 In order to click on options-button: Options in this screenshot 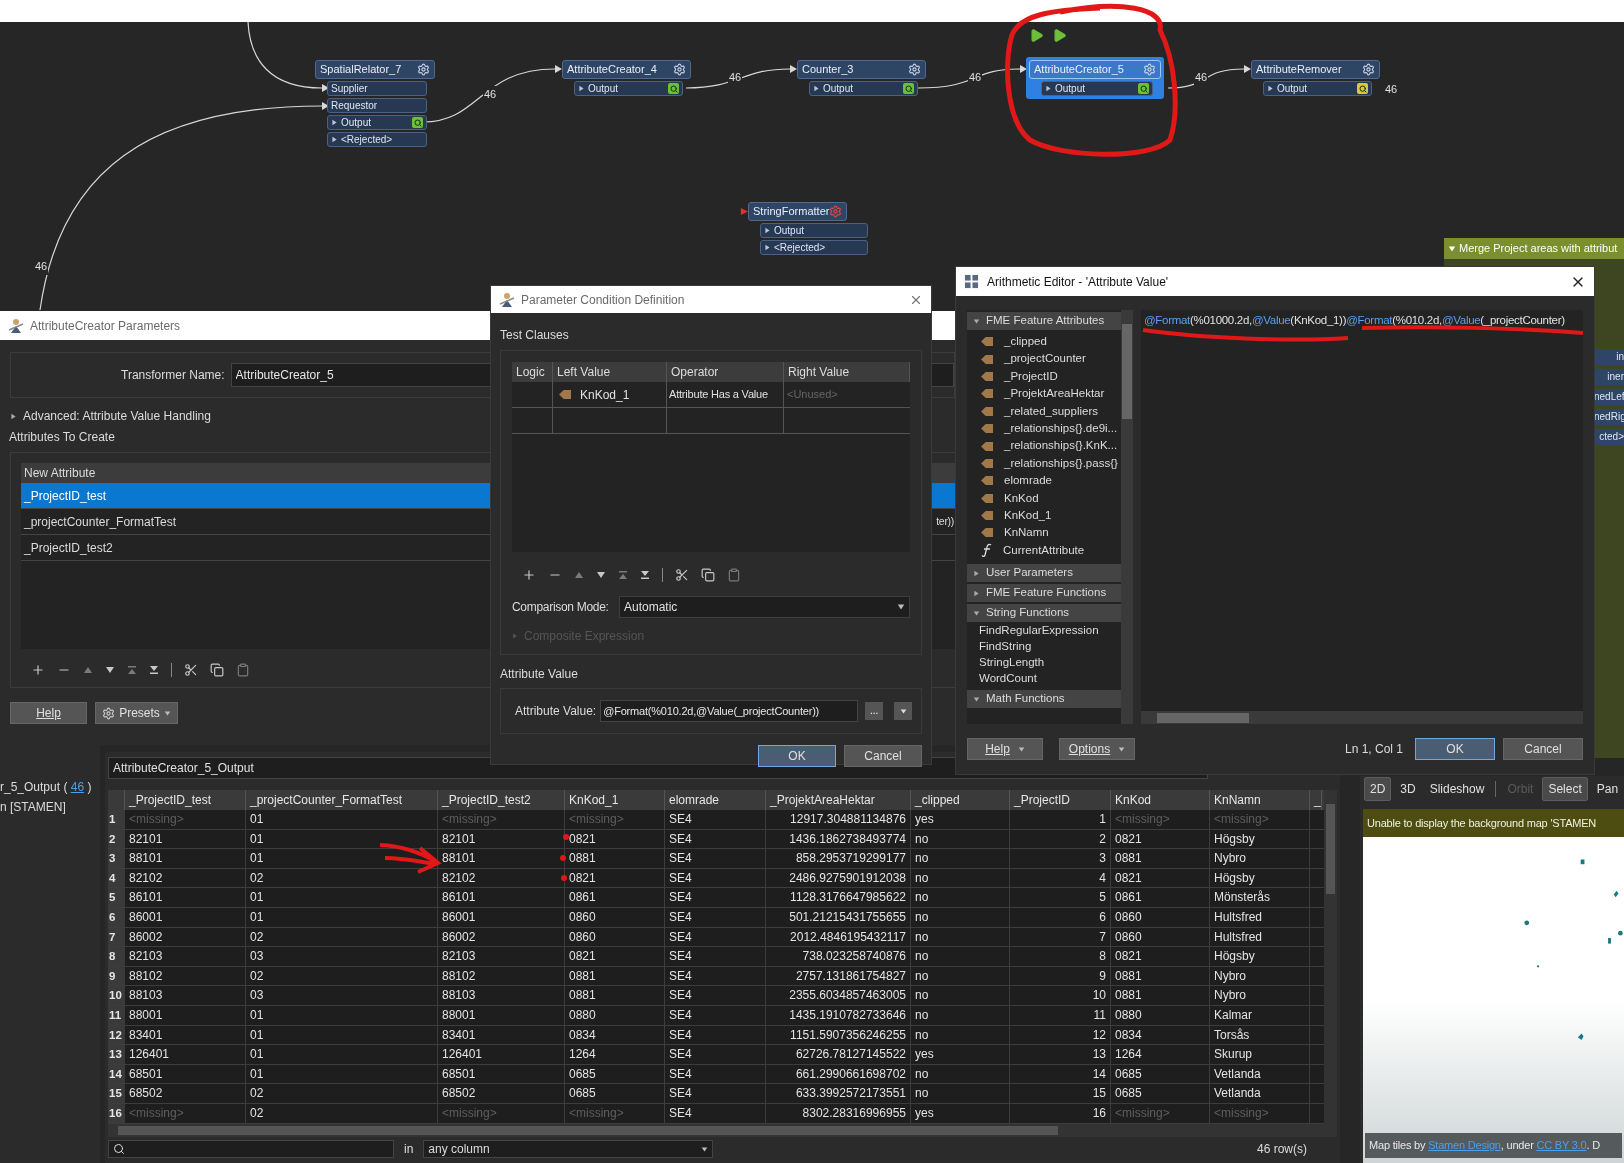, I will do `click(1097, 749)`.